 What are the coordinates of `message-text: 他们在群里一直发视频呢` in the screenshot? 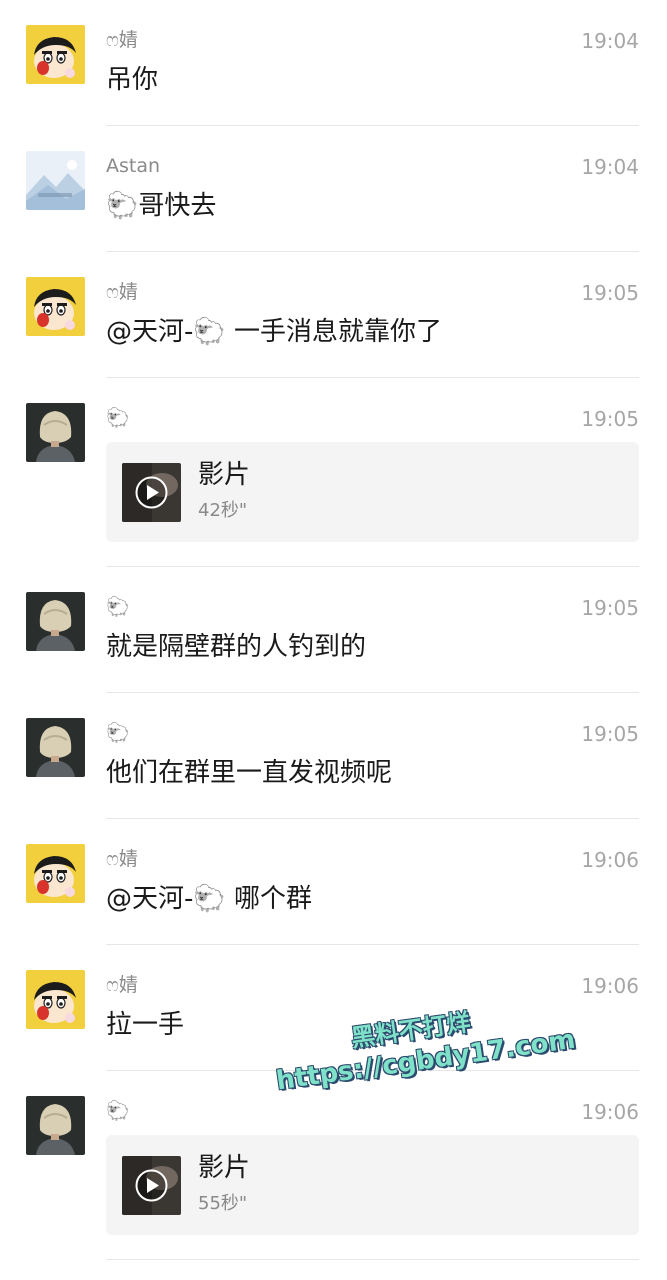 It's located at (249, 773).